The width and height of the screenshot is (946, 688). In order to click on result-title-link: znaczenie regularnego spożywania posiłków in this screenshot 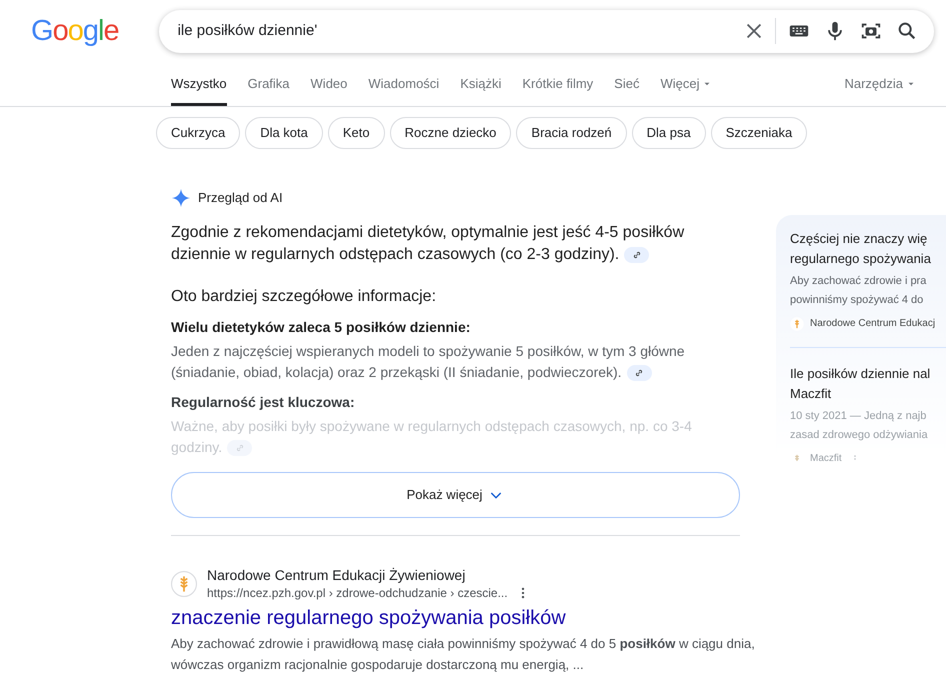, I will do `click(455, 618)`.